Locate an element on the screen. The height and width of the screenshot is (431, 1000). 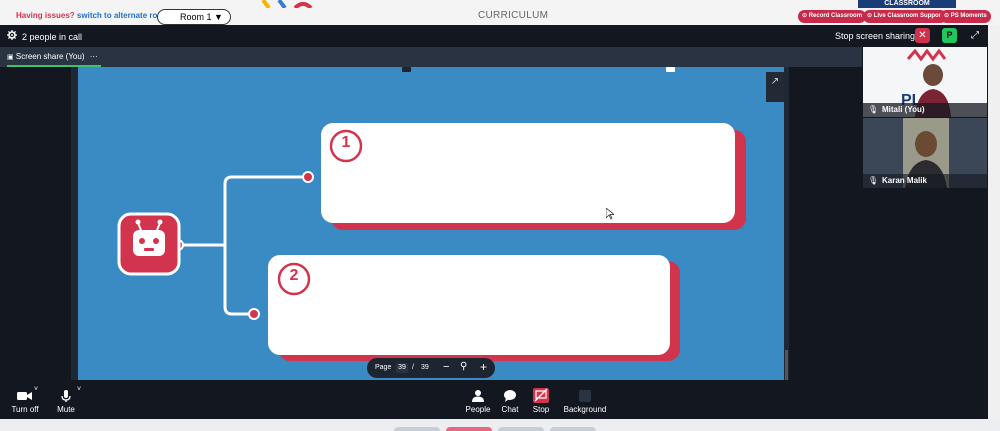
slide-scrollbar is located at coordinates (786, 365).